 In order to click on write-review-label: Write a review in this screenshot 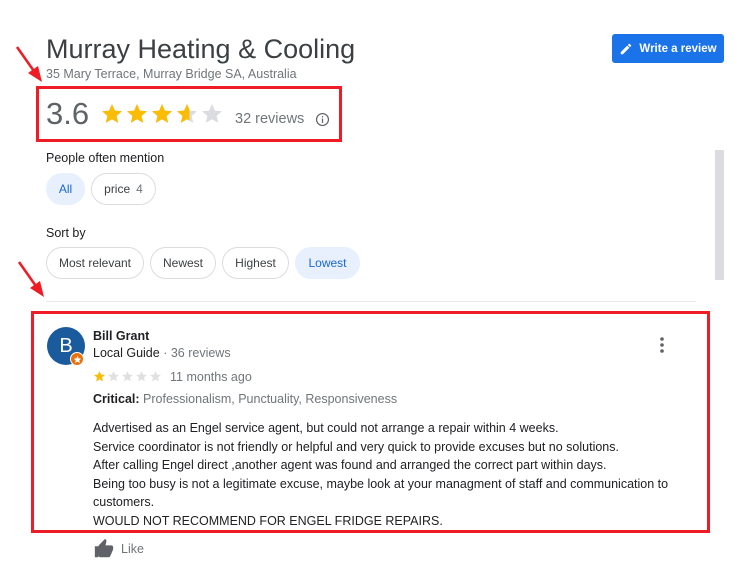, I will do `click(678, 48)`.